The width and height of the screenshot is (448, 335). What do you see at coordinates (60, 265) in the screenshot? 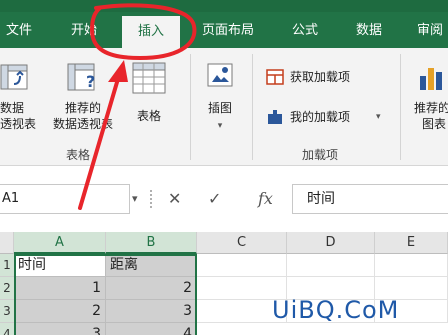
I see `cell-a1: 时间` at bounding box center [60, 265].